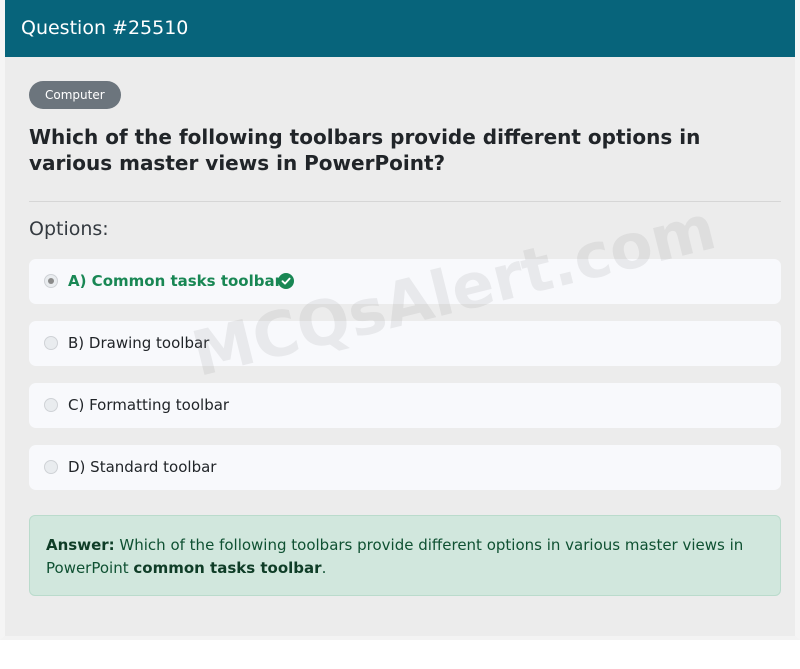 This screenshot has width=800, height=669. I want to click on answer-suffix: ., so click(324, 568).